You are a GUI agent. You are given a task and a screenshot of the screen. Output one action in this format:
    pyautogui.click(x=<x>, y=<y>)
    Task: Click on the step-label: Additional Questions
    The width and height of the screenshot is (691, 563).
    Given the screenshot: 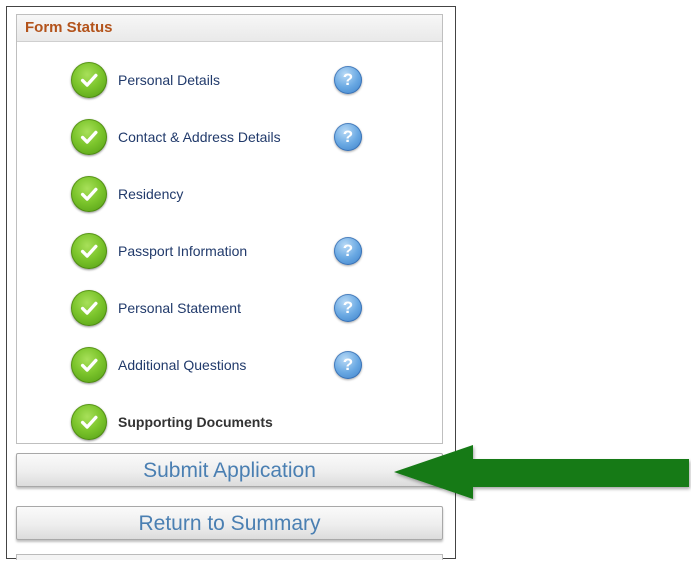 What is the action you would take?
    pyautogui.click(x=225, y=365)
    